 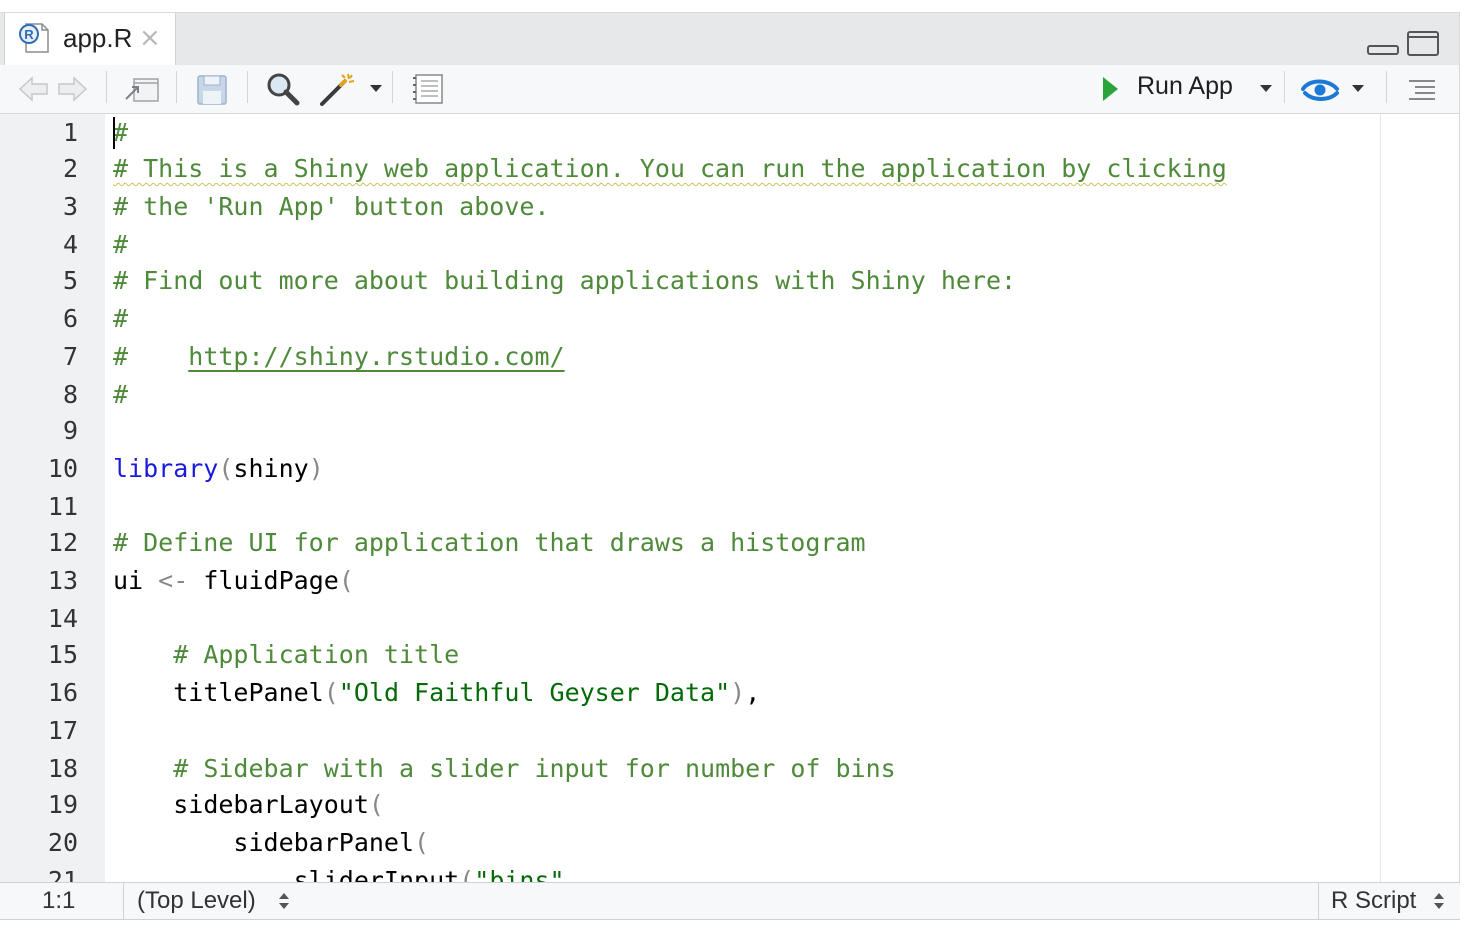 What do you see at coordinates (150, 38) in the screenshot?
I see `close-icon: ×` at bounding box center [150, 38].